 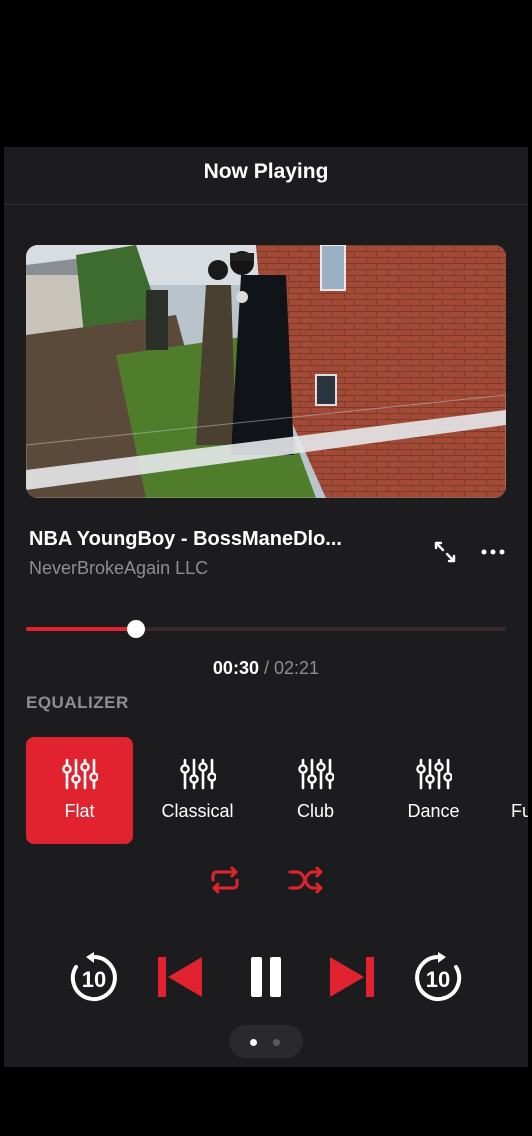 What do you see at coordinates (77, 702) in the screenshot?
I see `equalizer-title: EQUALIZER` at bounding box center [77, 702].